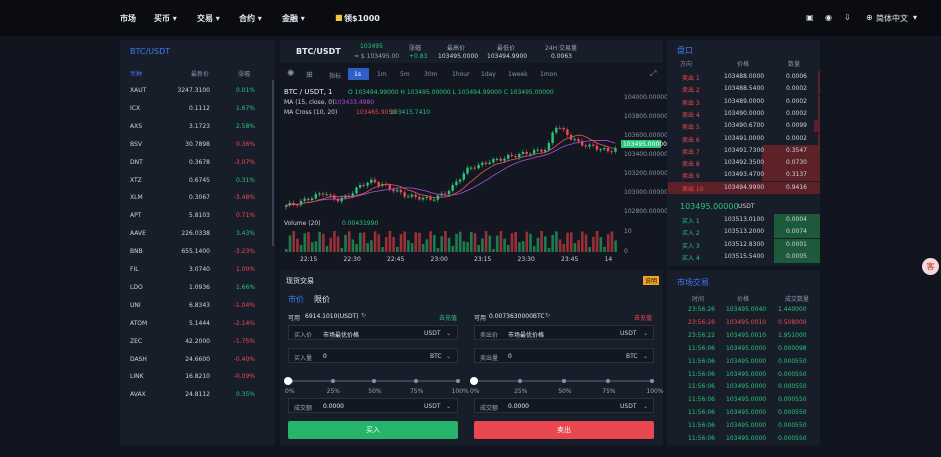  I want to click on ask-row: 卖出 9 103493.4700 0.3137, so click(744, 175).